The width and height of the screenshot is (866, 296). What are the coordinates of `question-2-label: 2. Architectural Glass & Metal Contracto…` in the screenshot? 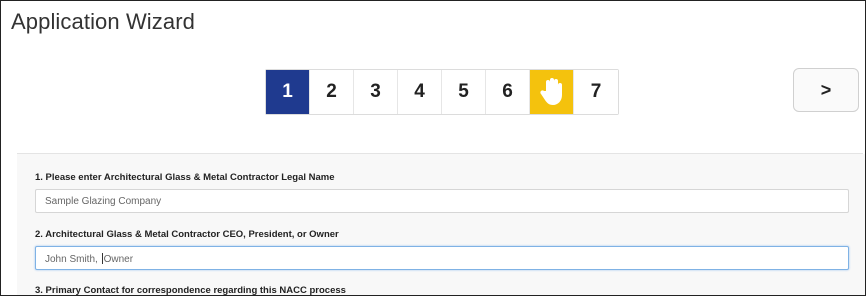 It's located at (187, 234).